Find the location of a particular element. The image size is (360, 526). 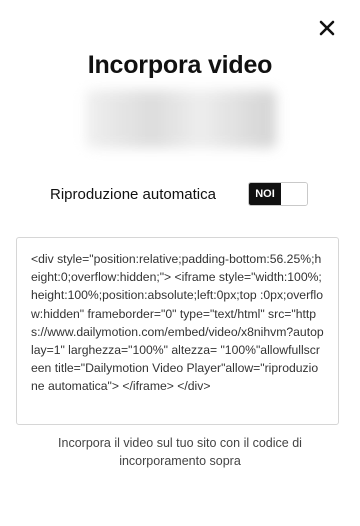

autoplay-label: Riproduzione automatica is located at coordinates (133, 194).